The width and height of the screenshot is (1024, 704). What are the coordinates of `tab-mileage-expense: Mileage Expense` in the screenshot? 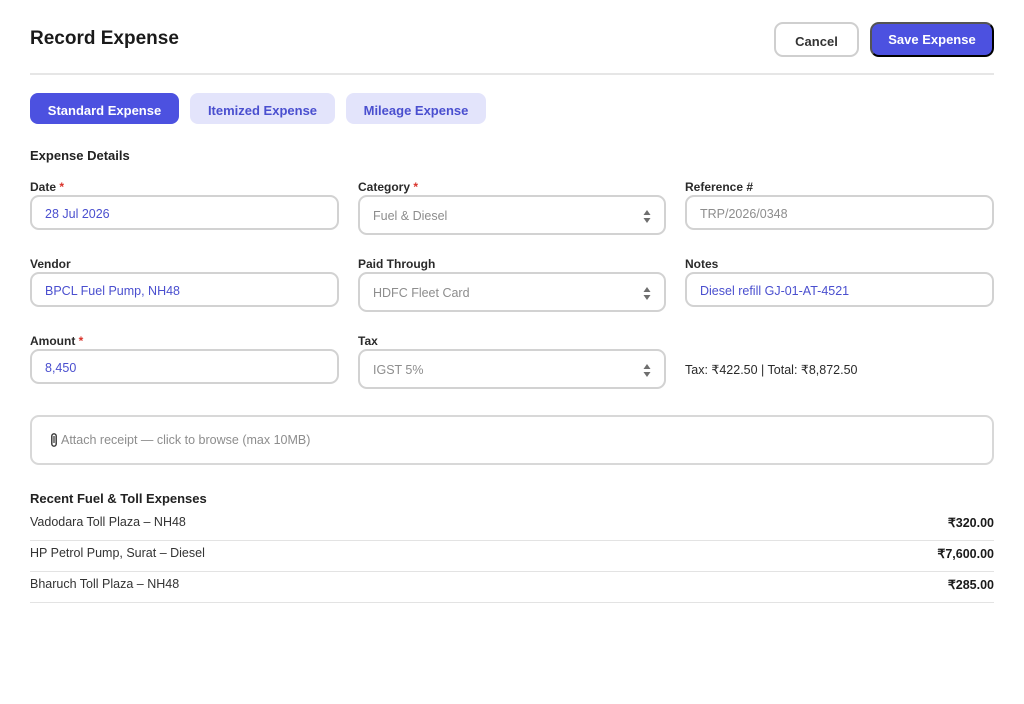 It's located at (416, 108).